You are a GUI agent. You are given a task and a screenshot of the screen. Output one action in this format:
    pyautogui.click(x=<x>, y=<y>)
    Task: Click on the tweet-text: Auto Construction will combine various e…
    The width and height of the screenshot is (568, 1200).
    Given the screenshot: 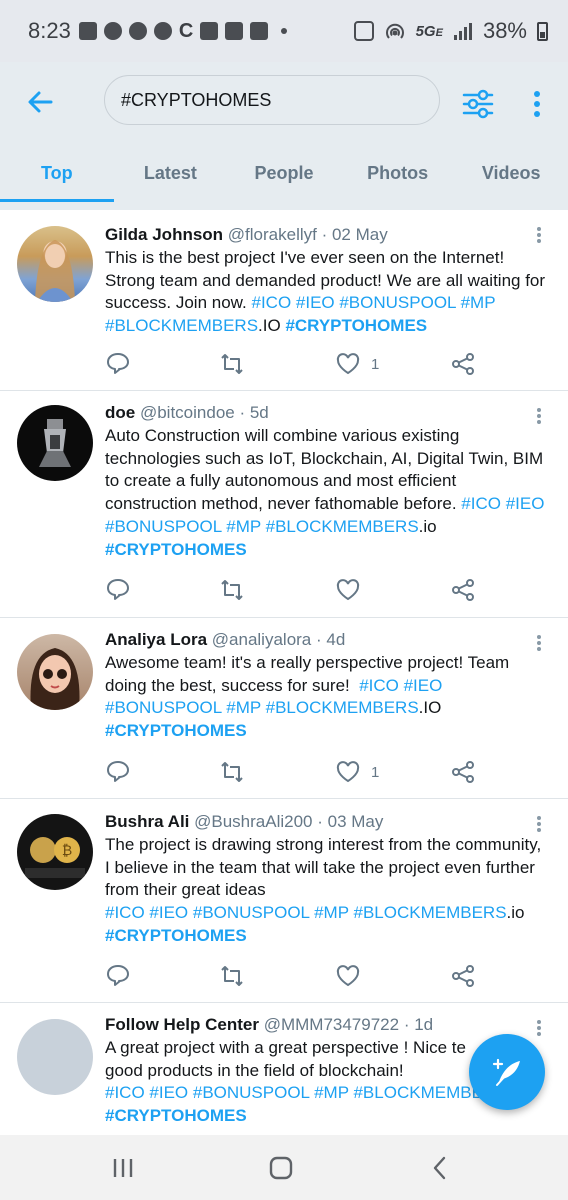 What is the action you would take?
    pyautogui.click(x=325, y=492)
    